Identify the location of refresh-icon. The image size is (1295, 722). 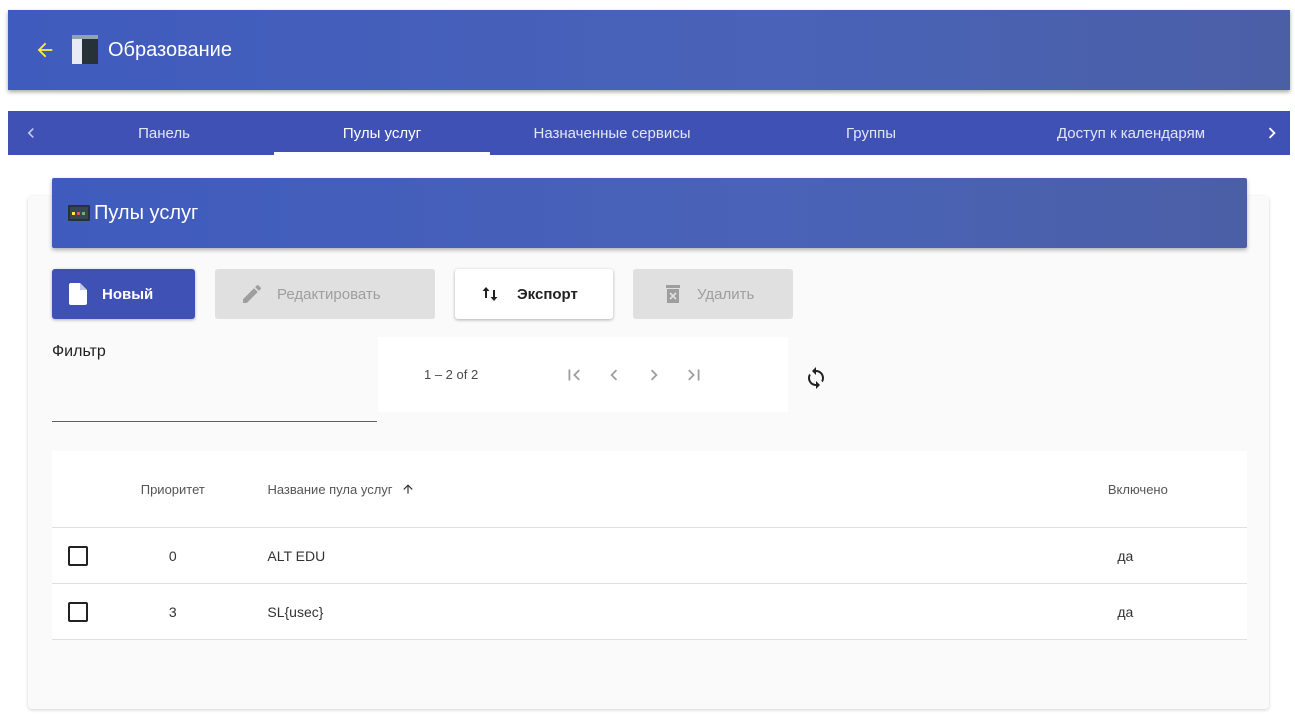
(816, 378).